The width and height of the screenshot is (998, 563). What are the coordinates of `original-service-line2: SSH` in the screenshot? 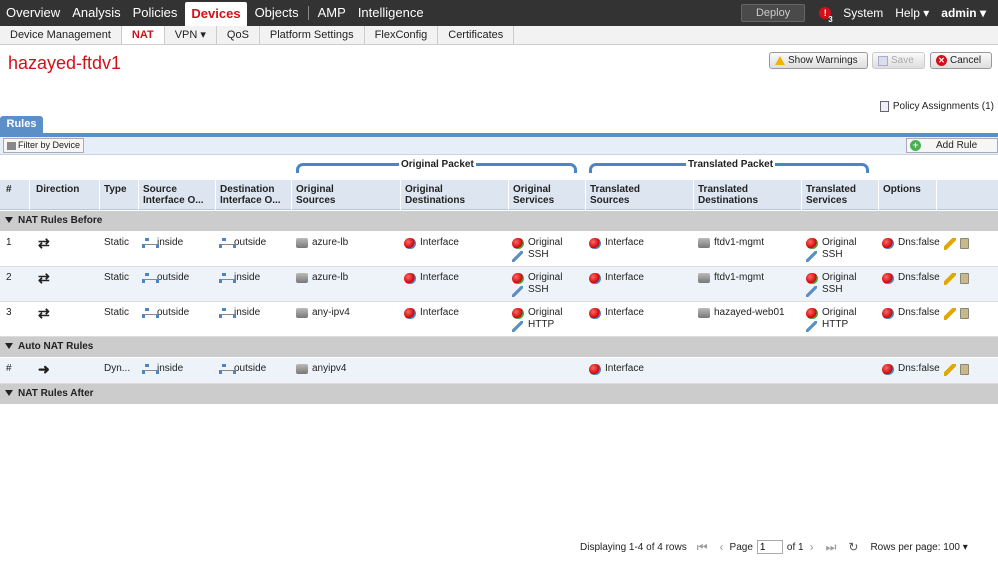 It's located at (538, 254).